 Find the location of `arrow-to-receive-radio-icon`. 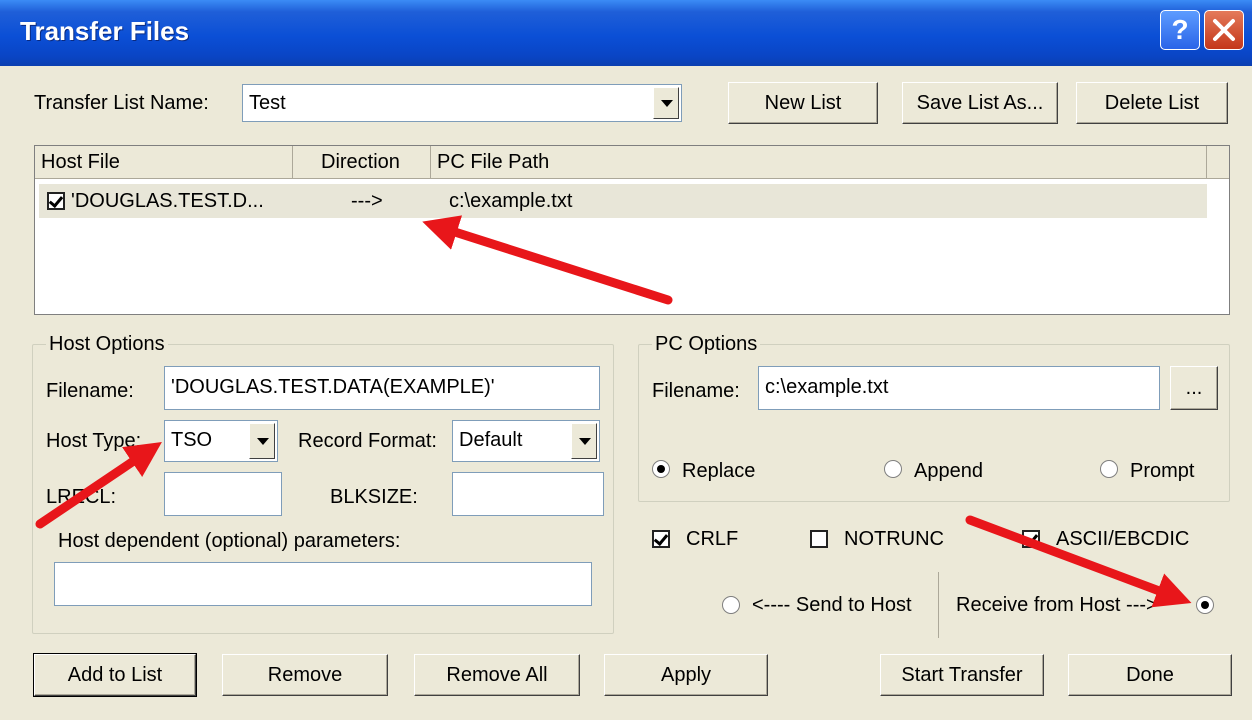

arrow-to-receive-radio-icon is located at coordinates (1078, 561).